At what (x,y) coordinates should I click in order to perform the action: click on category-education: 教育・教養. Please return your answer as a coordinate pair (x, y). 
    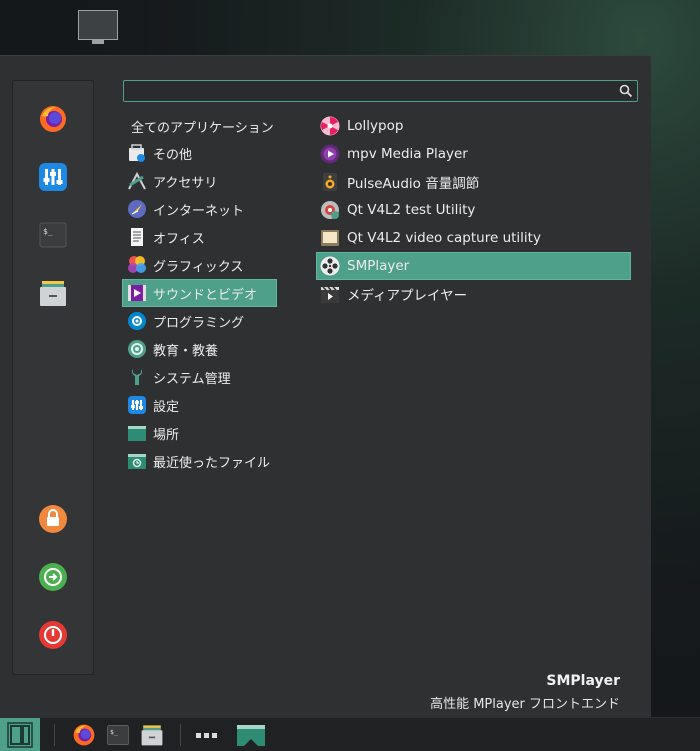
    Looking at the image, I should click on (200, 349).